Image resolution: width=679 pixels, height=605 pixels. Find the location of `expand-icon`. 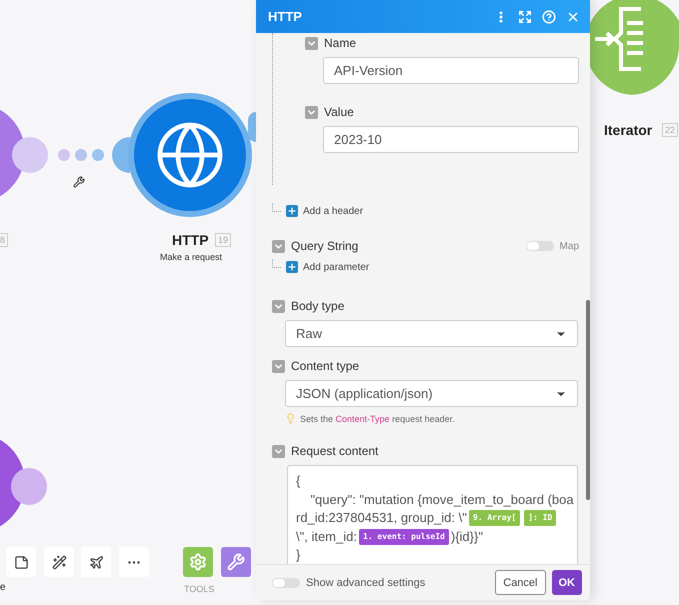

expand-icon is located at coordinates (525, 17).